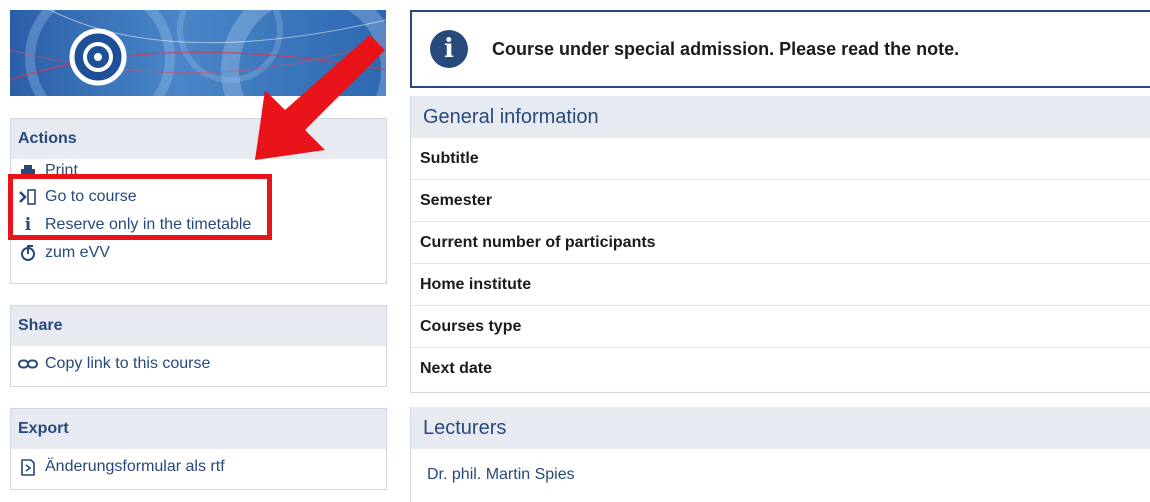 The width and height of the screenshot is (1150, 502). What do you see at coordinates (98, 57) in the screenshot?
I see `circle-logo` at bounding box center [98, 57].